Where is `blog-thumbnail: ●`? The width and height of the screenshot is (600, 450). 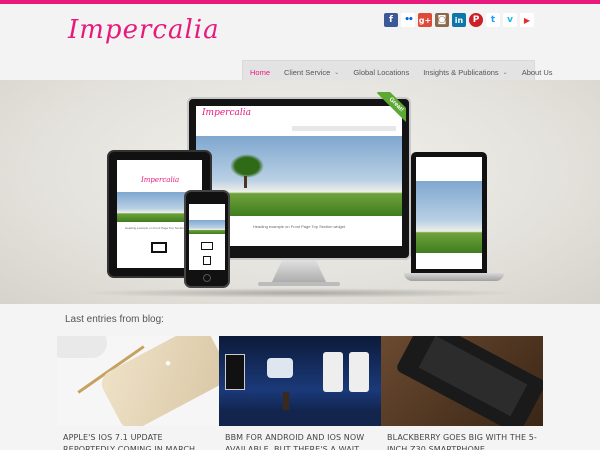
blog-thumbnail: ● is located at coordinates (138, 381).